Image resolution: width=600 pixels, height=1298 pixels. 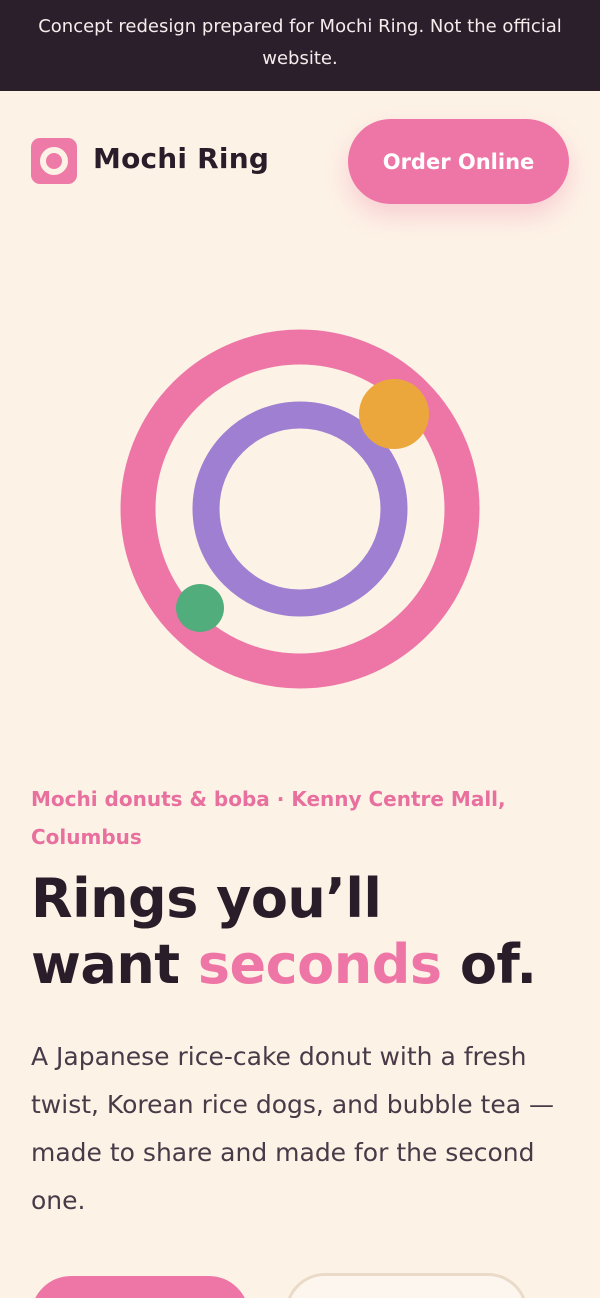 What do you see at coordinates (458, 161) in the screenshot?
I see `order-online-button: Order Online` at bounding box center [458, 161].